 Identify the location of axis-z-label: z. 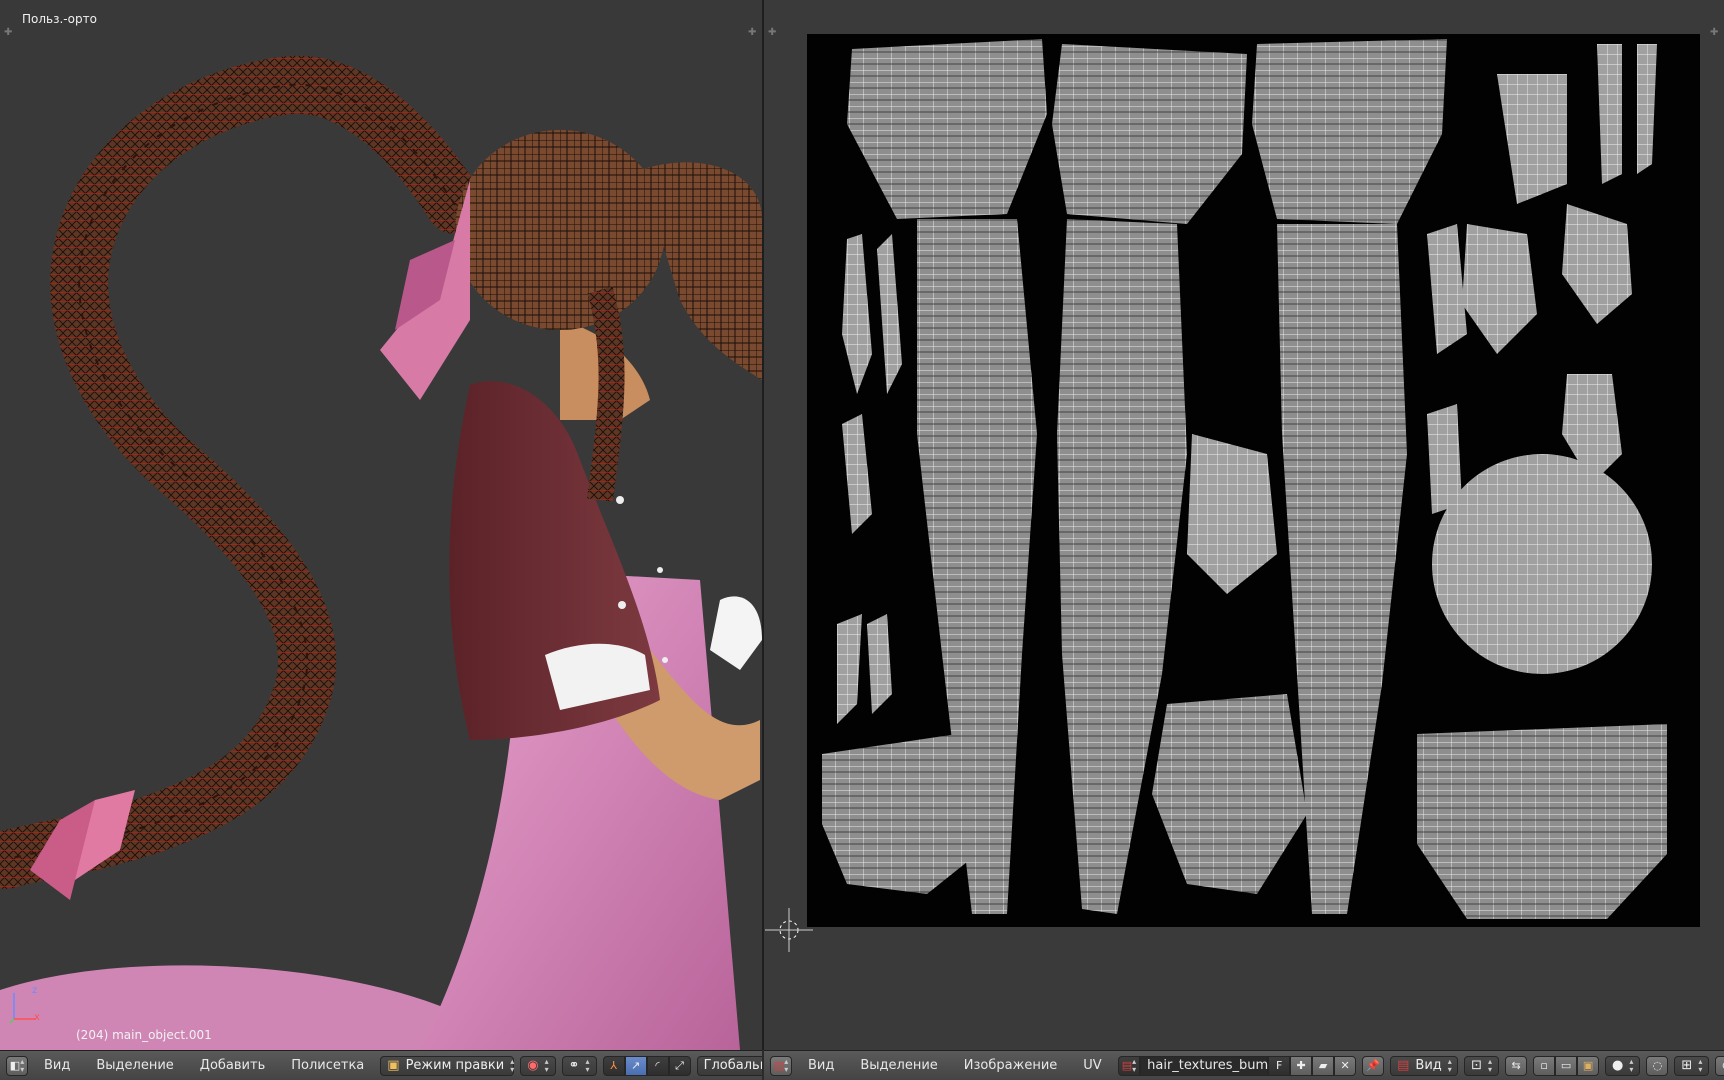
(35, 990).